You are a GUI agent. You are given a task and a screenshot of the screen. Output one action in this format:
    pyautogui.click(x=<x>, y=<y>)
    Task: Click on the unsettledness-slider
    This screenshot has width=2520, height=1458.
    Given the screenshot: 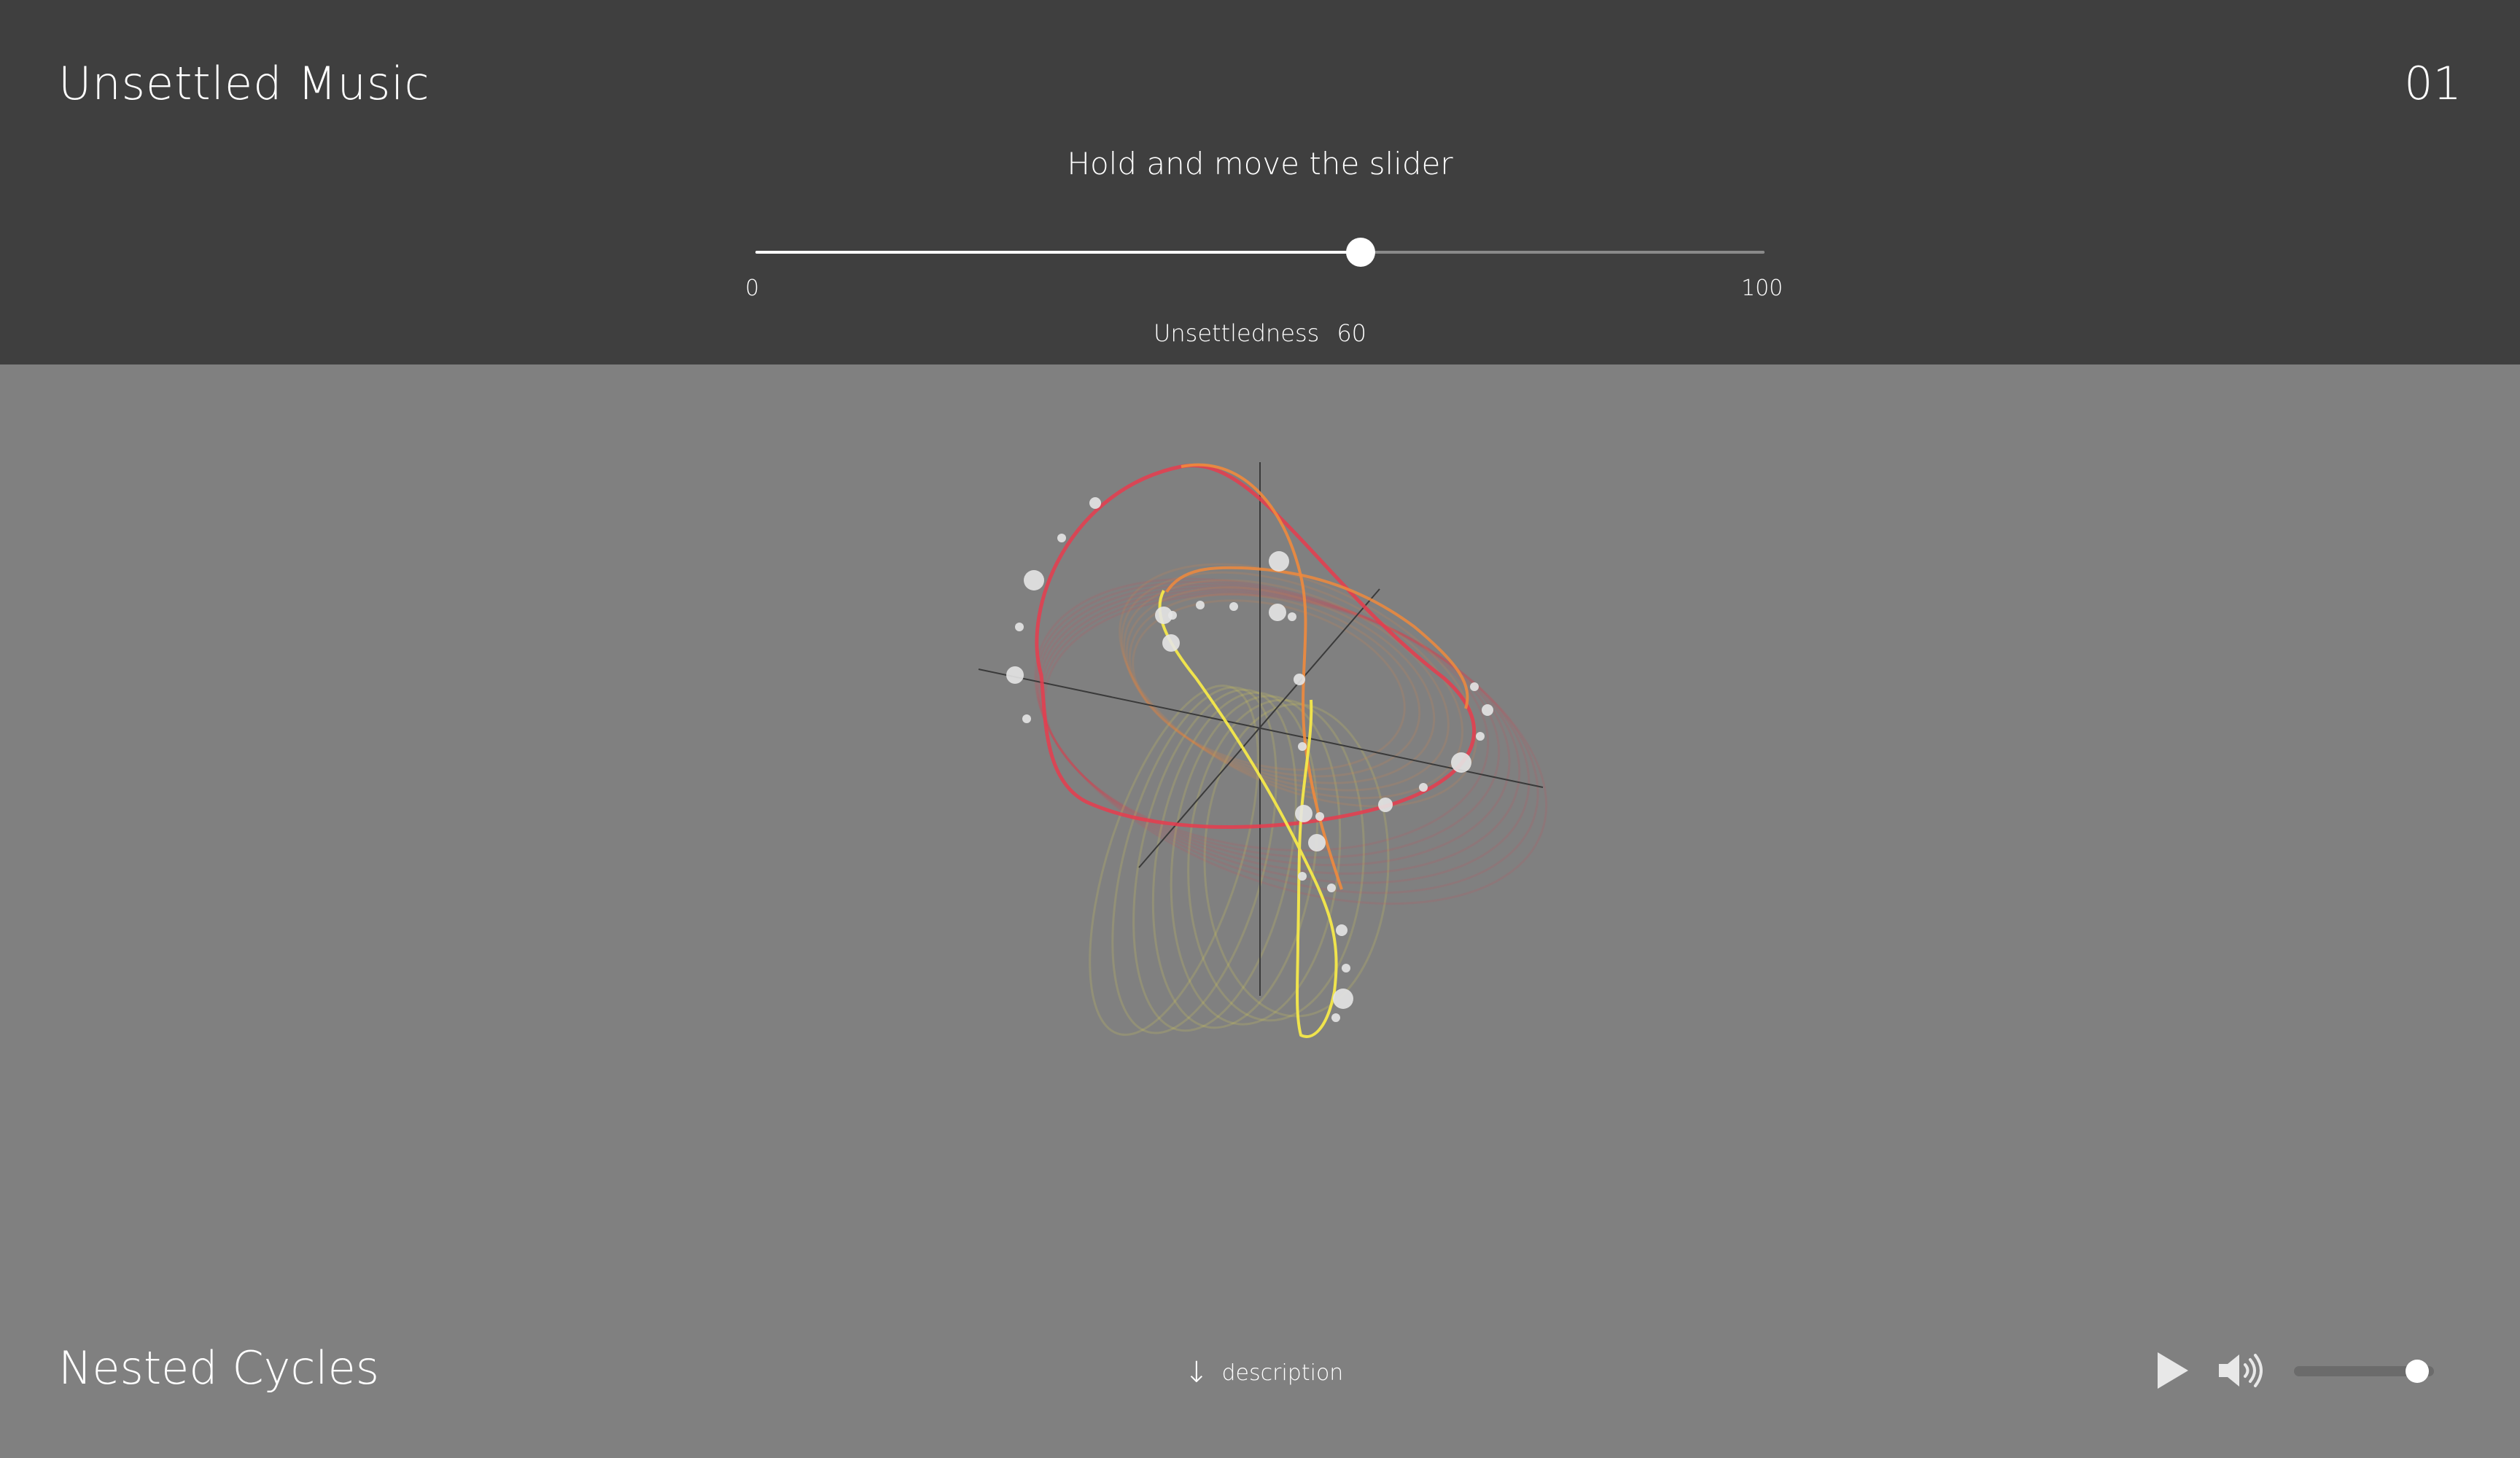 What is the action you would take?
    pyautogui.click(x=1260, y=252)
    